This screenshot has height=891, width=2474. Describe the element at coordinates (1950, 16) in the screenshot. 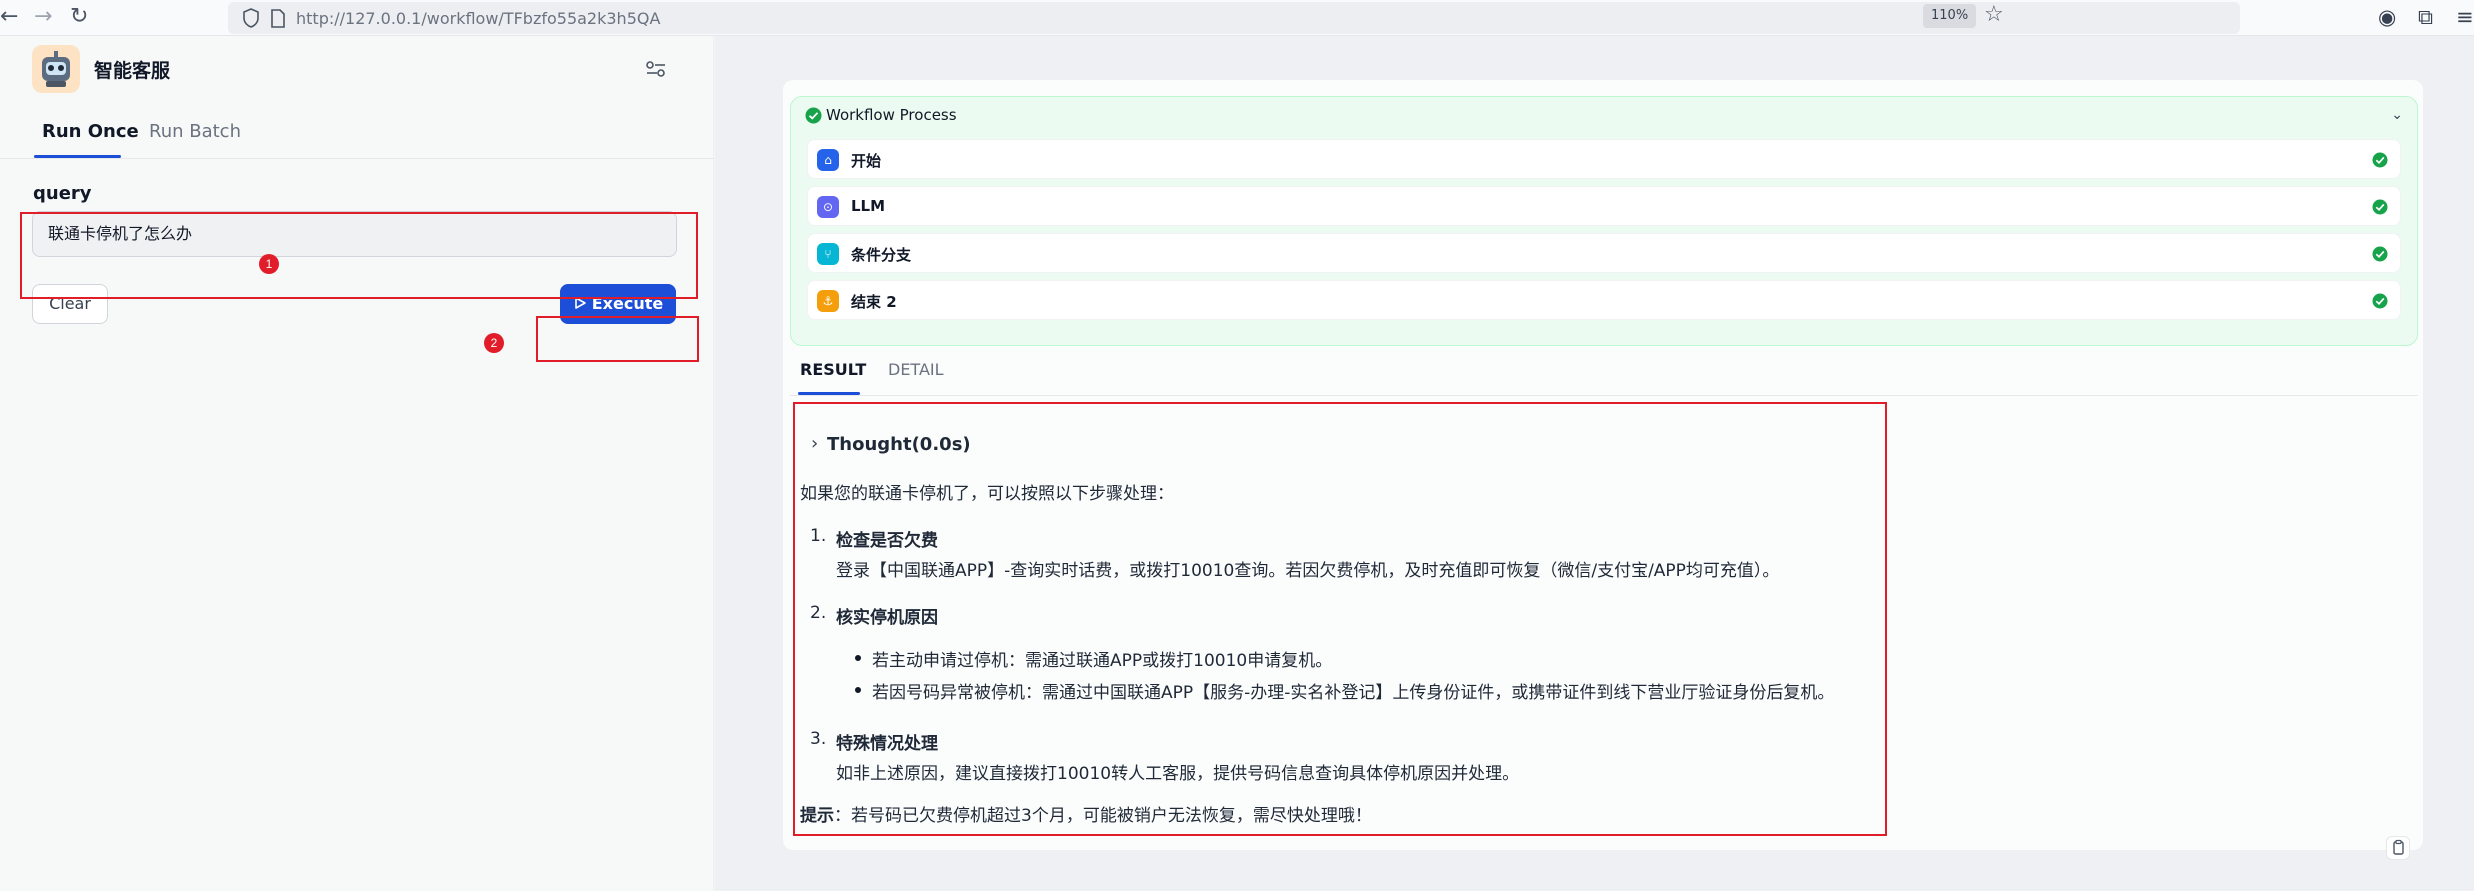

I see `zoom-level: 110%` at that location.